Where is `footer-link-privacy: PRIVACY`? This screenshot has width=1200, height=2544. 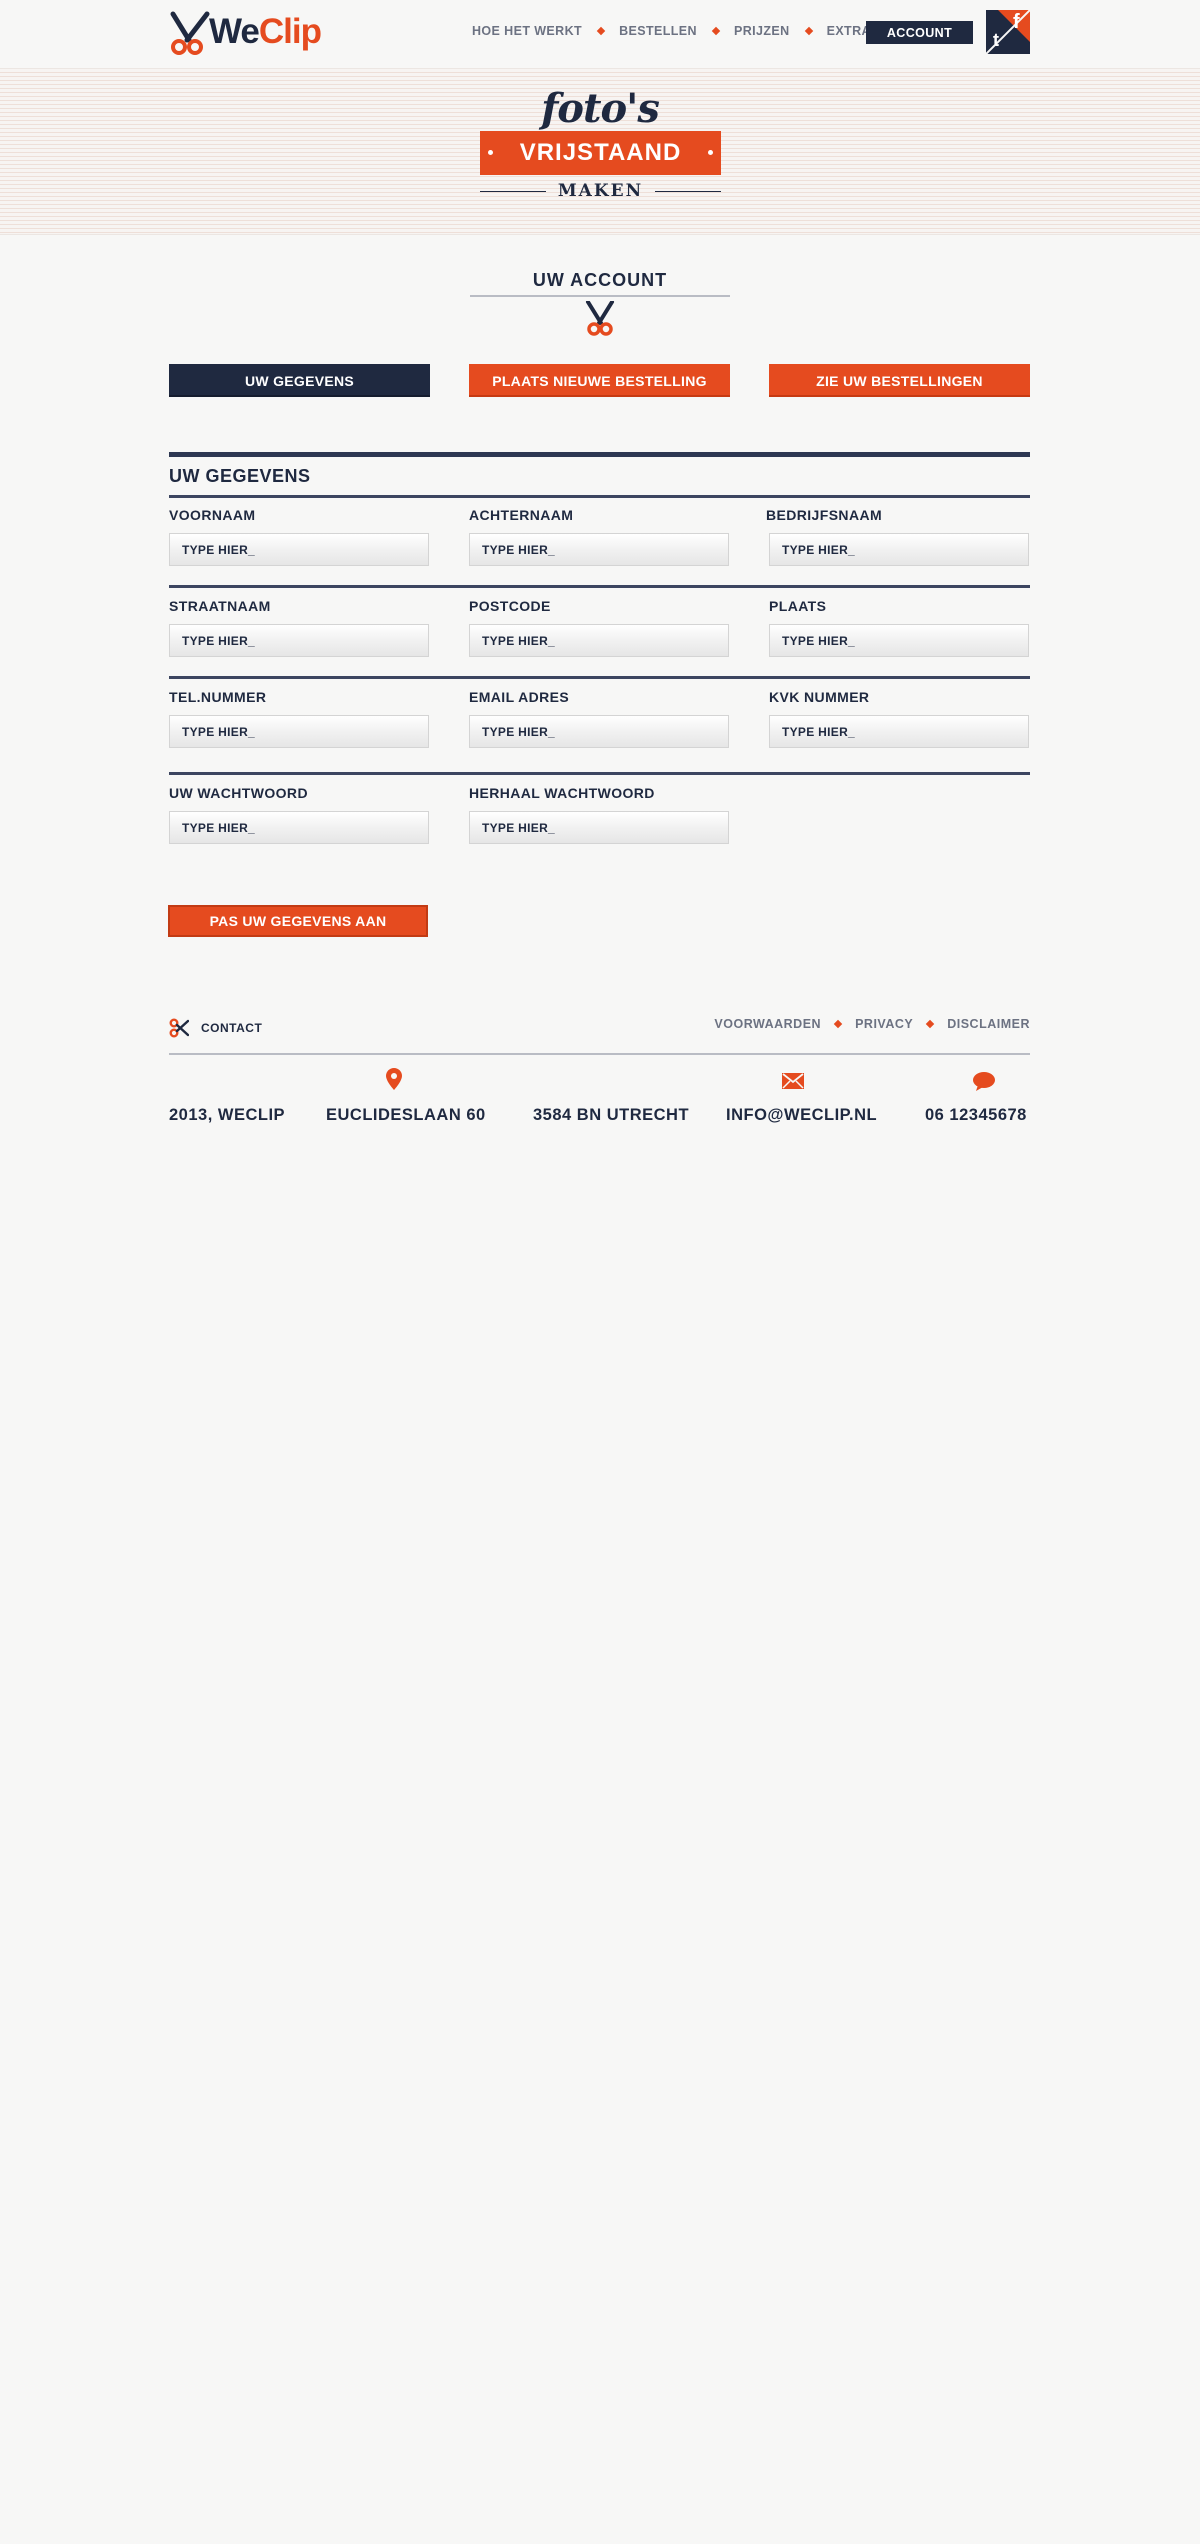 footer-link-privacy: PRIVACY is located at coordinates (884, 1024).